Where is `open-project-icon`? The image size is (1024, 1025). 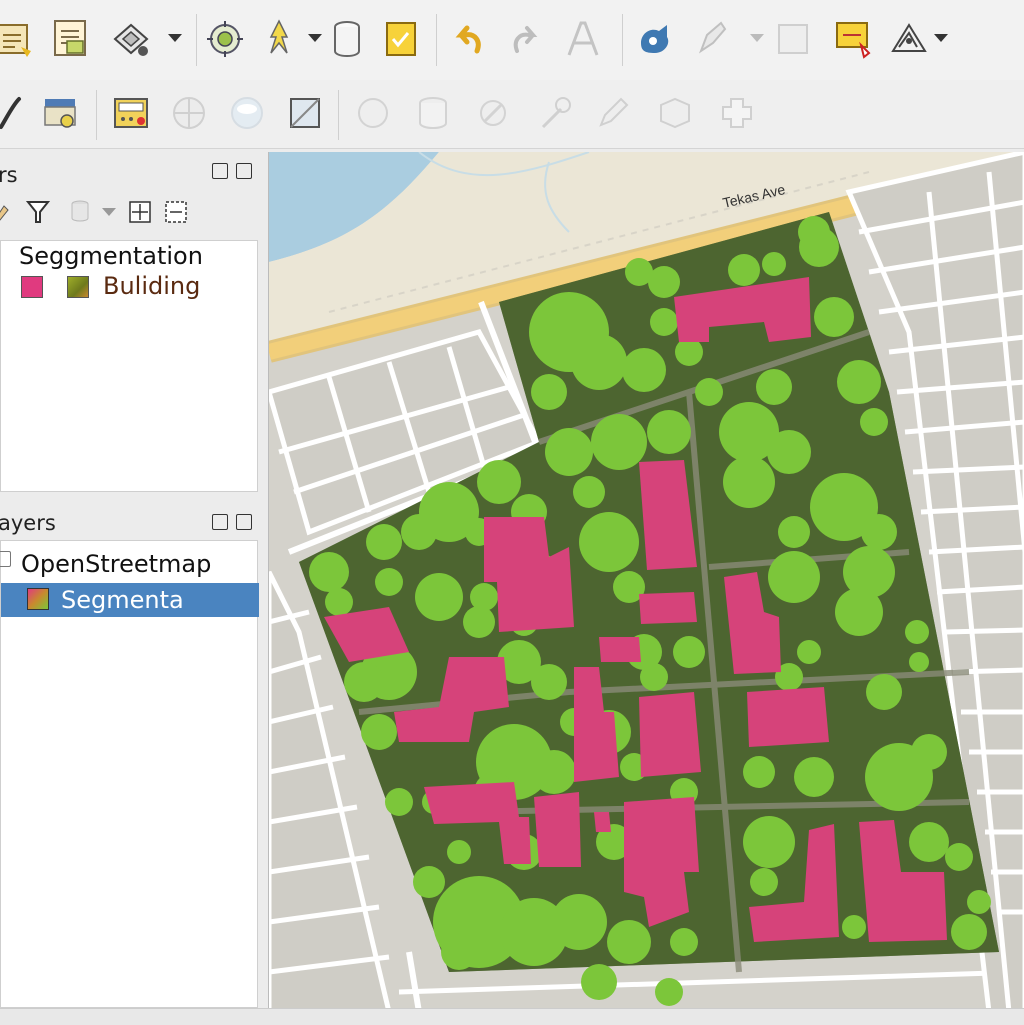 open-project-icon is located at coordinates (71, 39).